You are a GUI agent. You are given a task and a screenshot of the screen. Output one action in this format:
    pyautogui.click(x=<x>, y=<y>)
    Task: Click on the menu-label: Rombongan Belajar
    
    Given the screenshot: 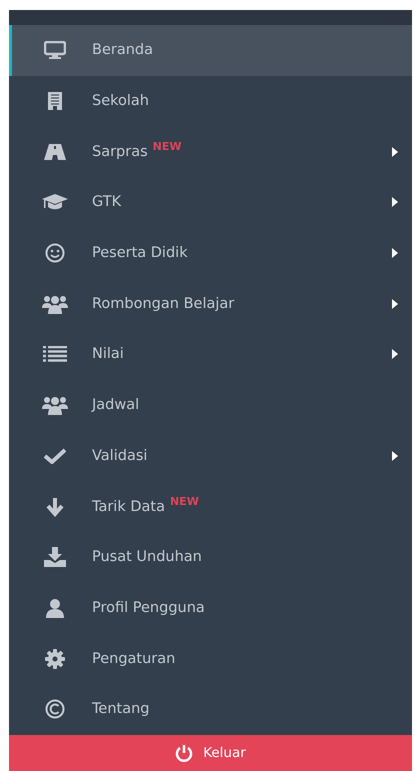 What is the action you would take?
    pyautogui.click(x=163, y=304)
    